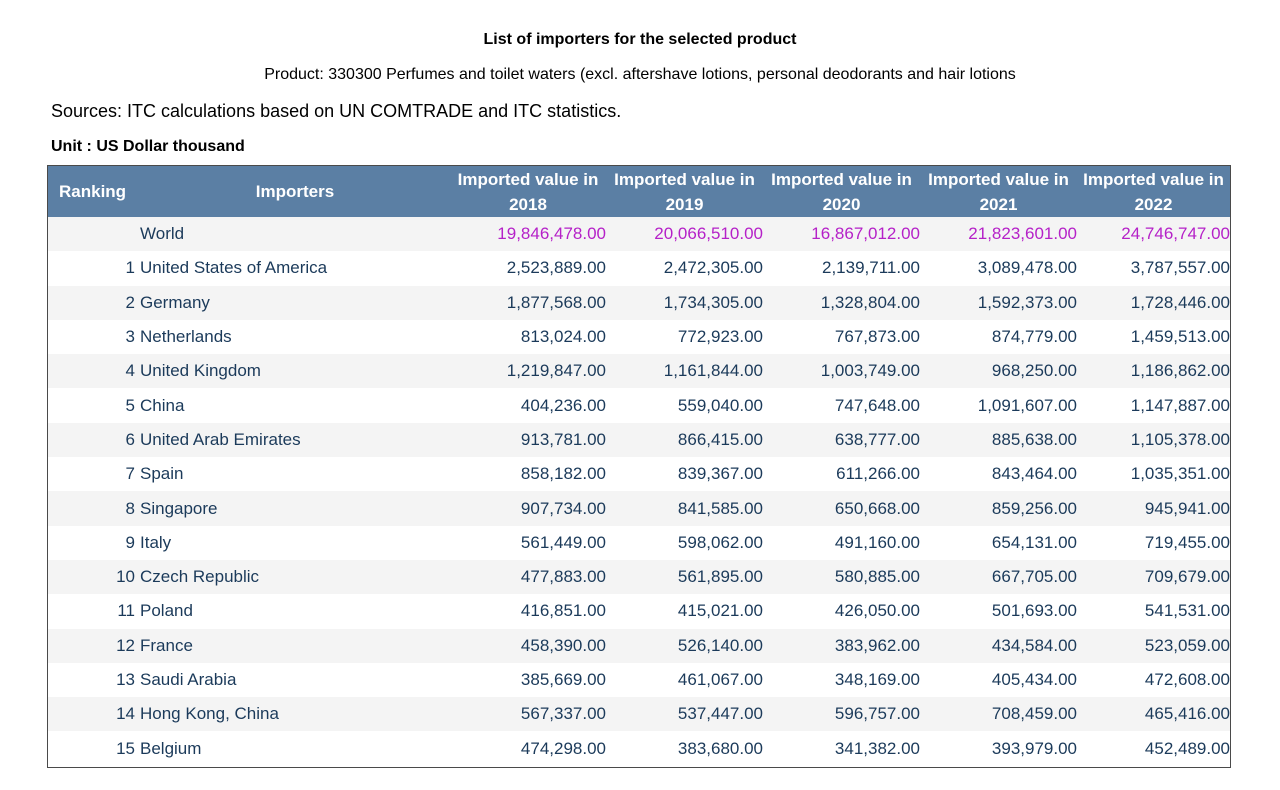 The height and width of the screenshot is (790, 1280). I want to click on column-header-year: 2022, so click(1153, 204).